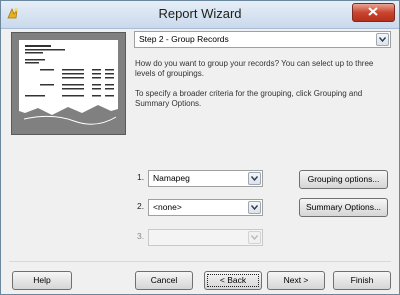  What do you see at coordinates (205, 178) in the screenshot?
I see `grouping-level-1-dropdown: Namapeg` at bounding box center [205, 178].